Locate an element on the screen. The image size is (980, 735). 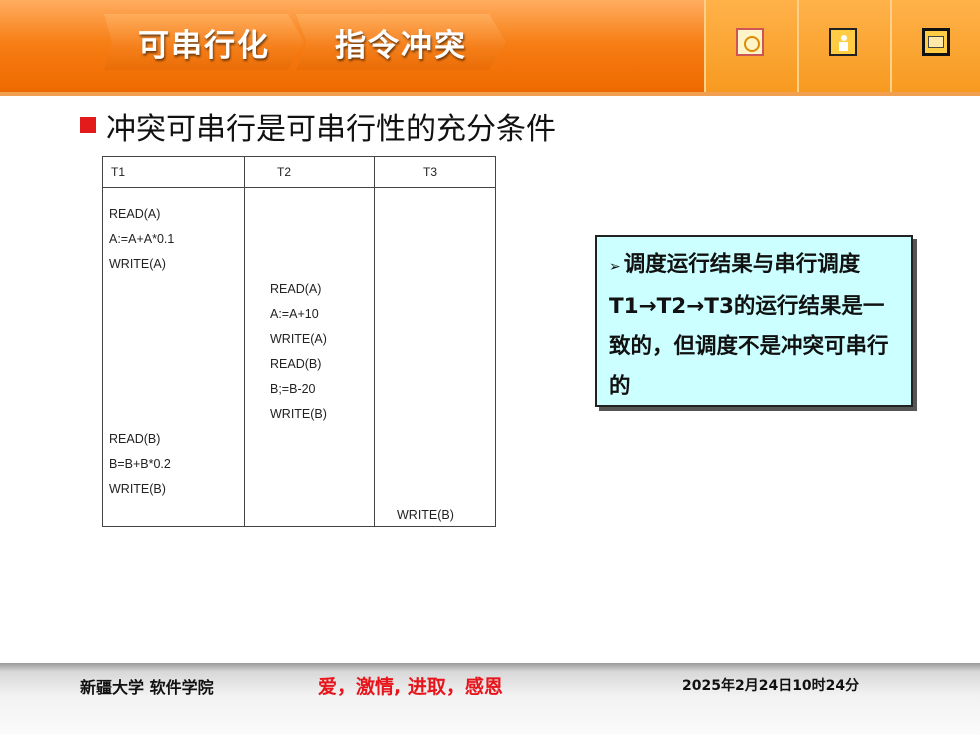
t1-op: A:=A+A*0.1 is located at coordinates (142, 239).